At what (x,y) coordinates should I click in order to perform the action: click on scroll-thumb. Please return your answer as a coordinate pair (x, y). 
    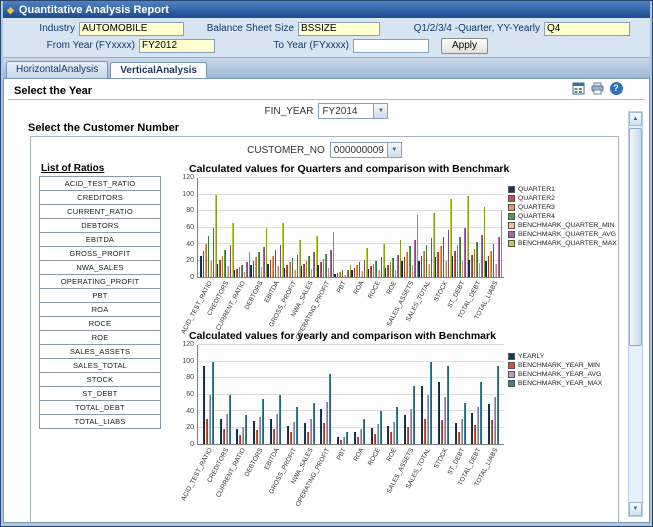
    Looking at the image, I should click on (635, 237).